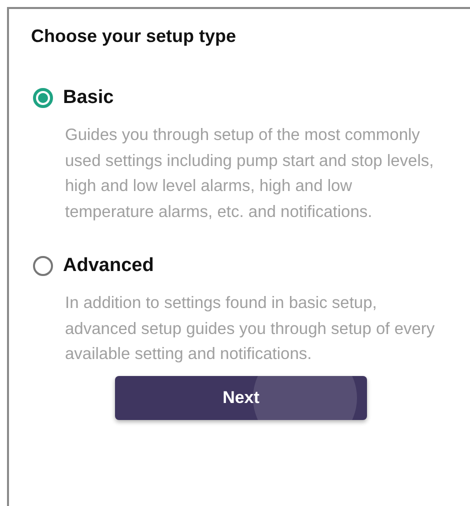 Image resolution: width=470 pixels, height=506 pixels. Describe the element at coordinates (88, 98) in the screenshot. I see `option-label: Basic` at that location.